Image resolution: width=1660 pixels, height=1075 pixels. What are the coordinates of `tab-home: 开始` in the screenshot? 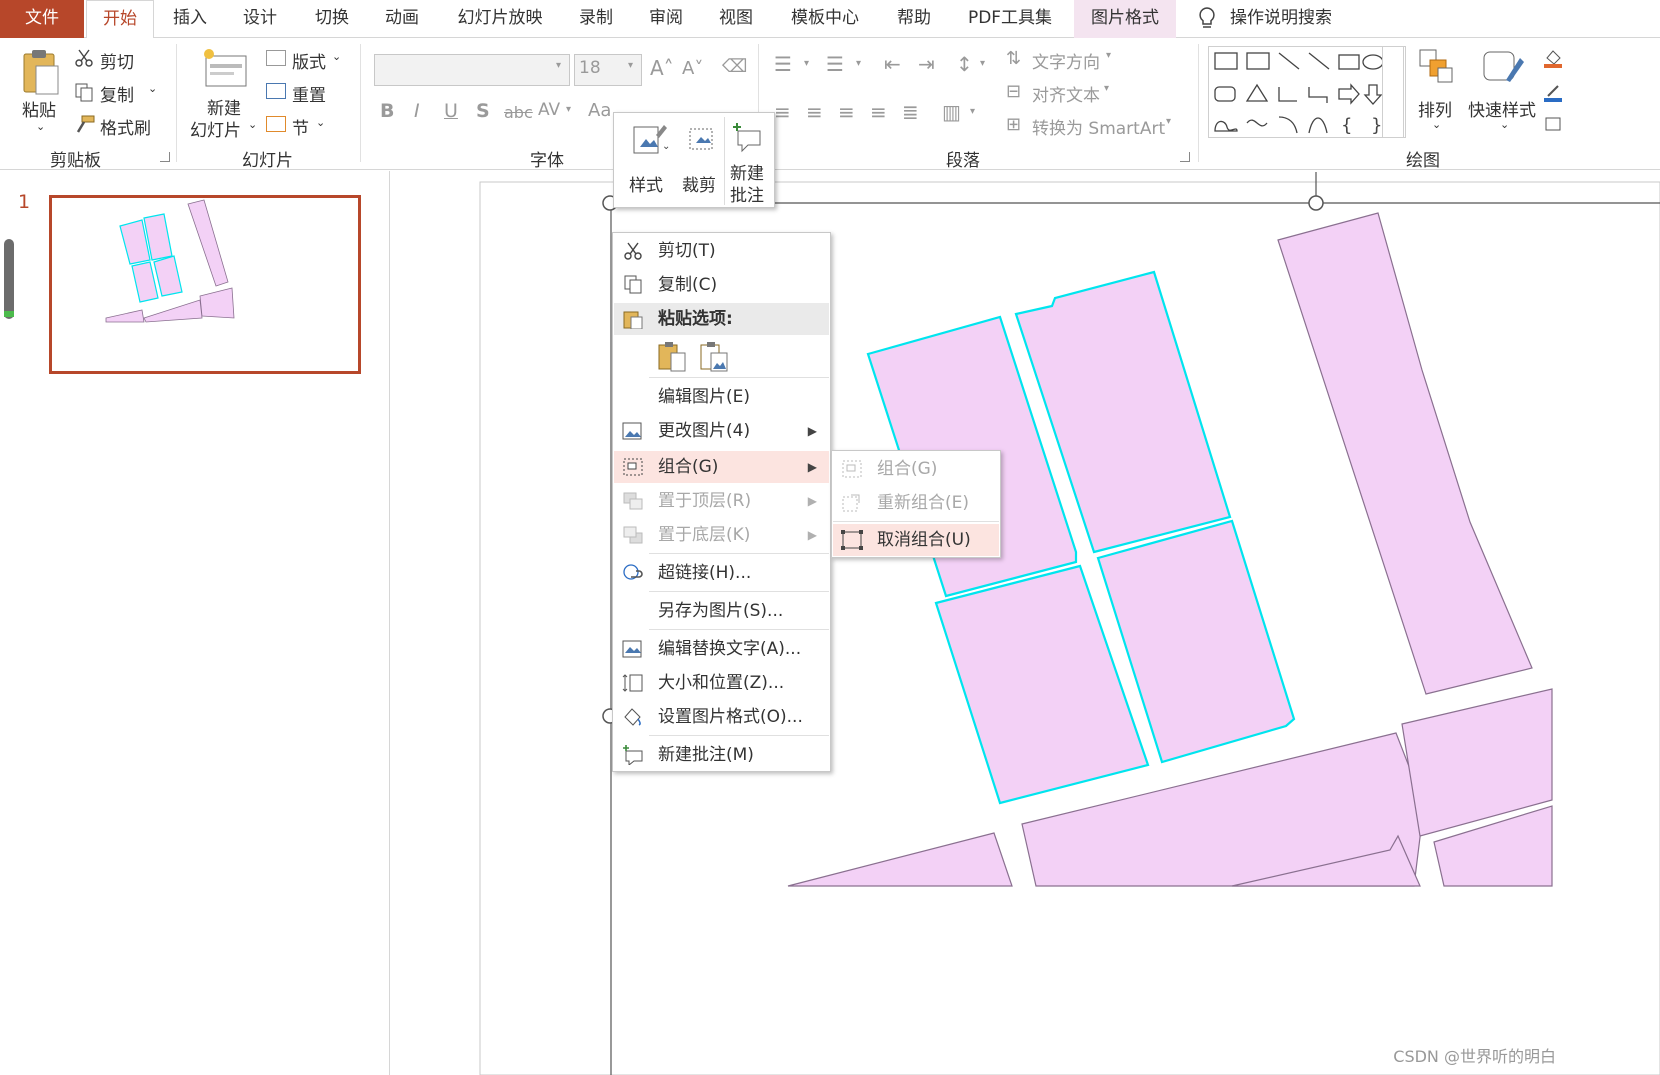 It's located at (120, 19).